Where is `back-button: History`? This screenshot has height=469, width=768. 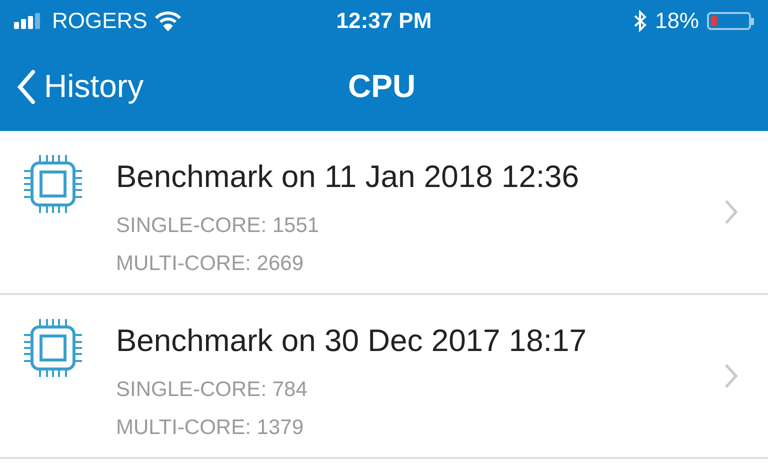
back-button: History is located at coordinates (72, 86).